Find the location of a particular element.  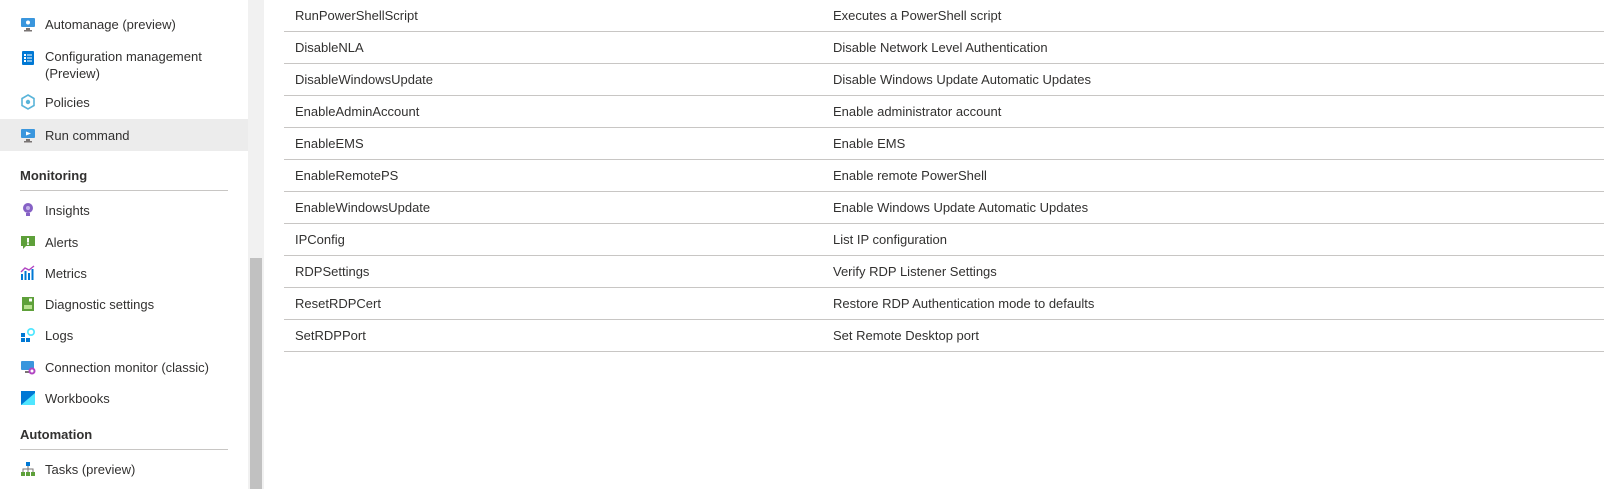

sidebar-item-alerts: Alerts is located at coordinates (124, 242).